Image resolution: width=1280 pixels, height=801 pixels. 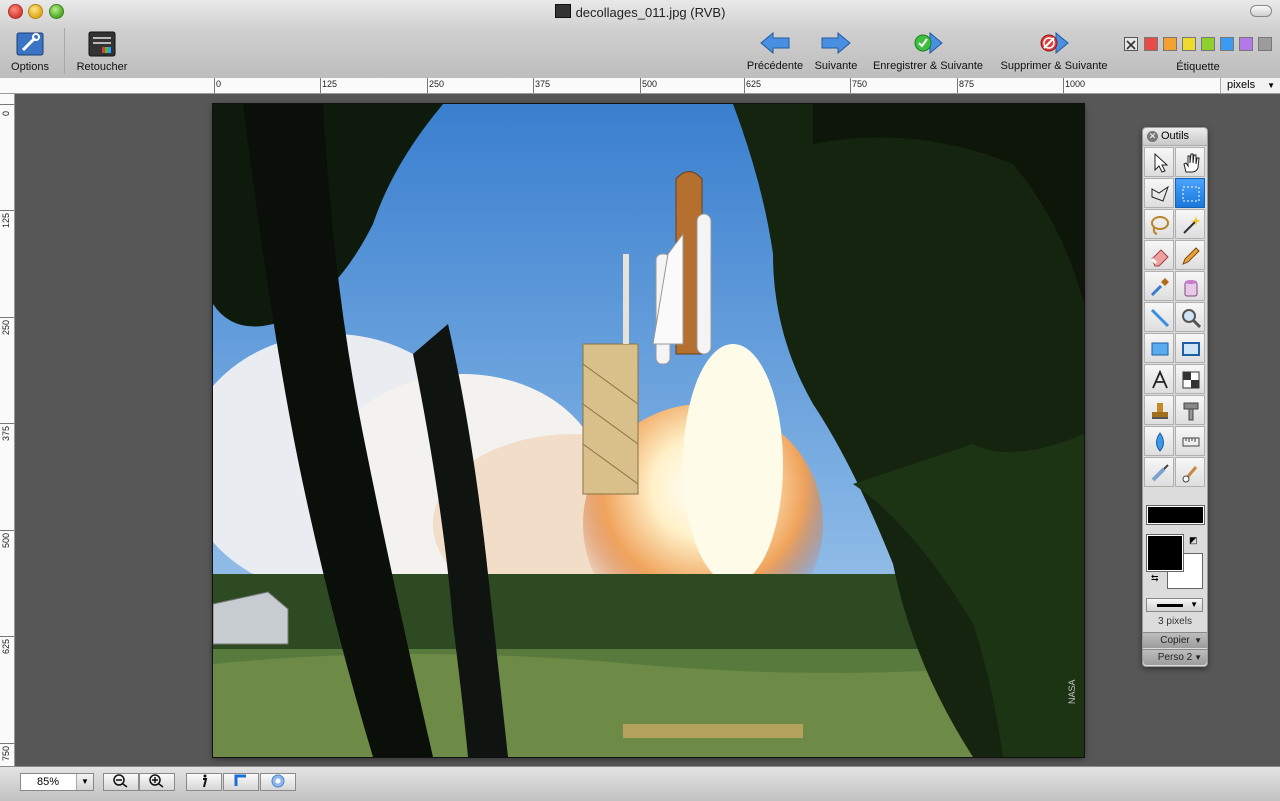 I want to click on delete-next-icon, so click(x=1054, y=43).